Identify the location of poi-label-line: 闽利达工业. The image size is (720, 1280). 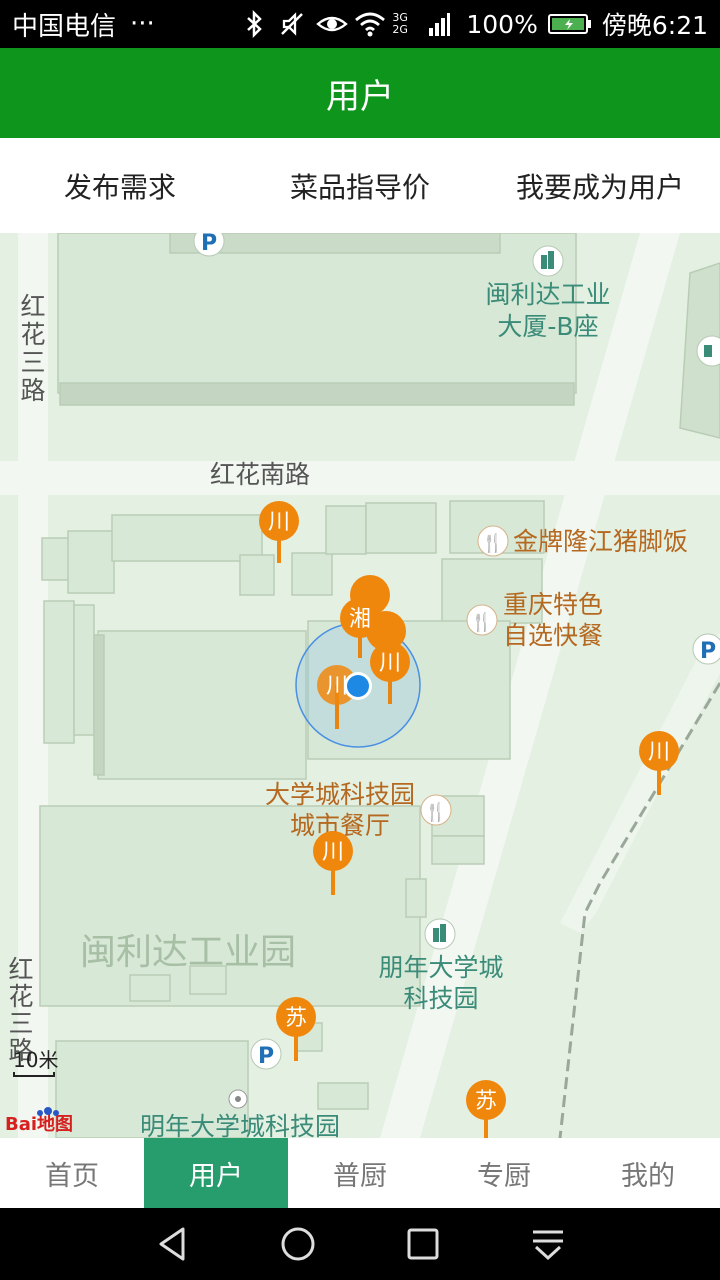
(547, 294).